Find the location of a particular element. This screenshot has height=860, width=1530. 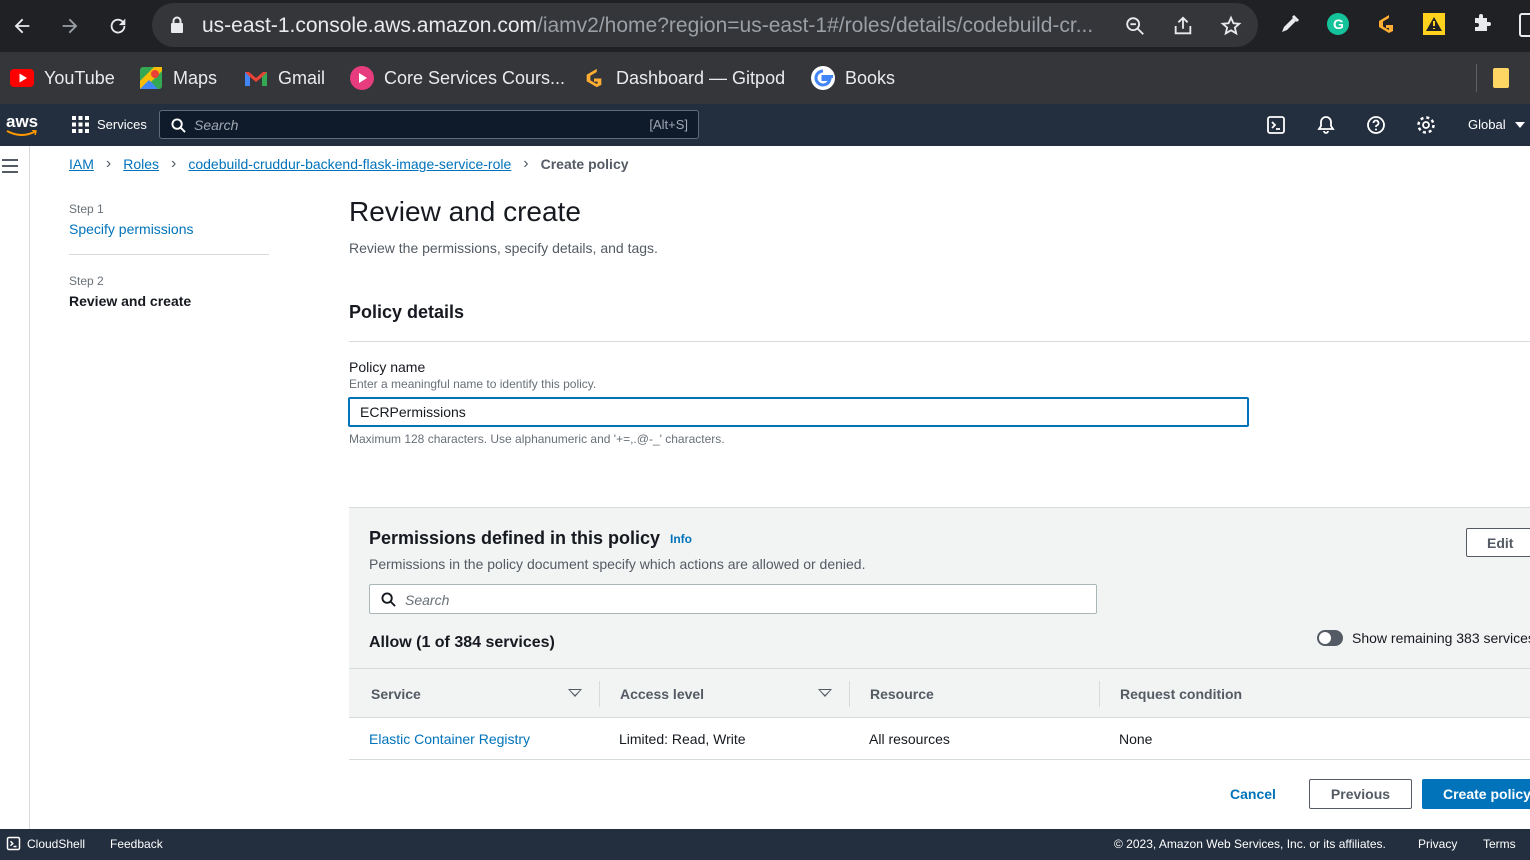

region-selector: Global is located at coordinates (1497, 124).